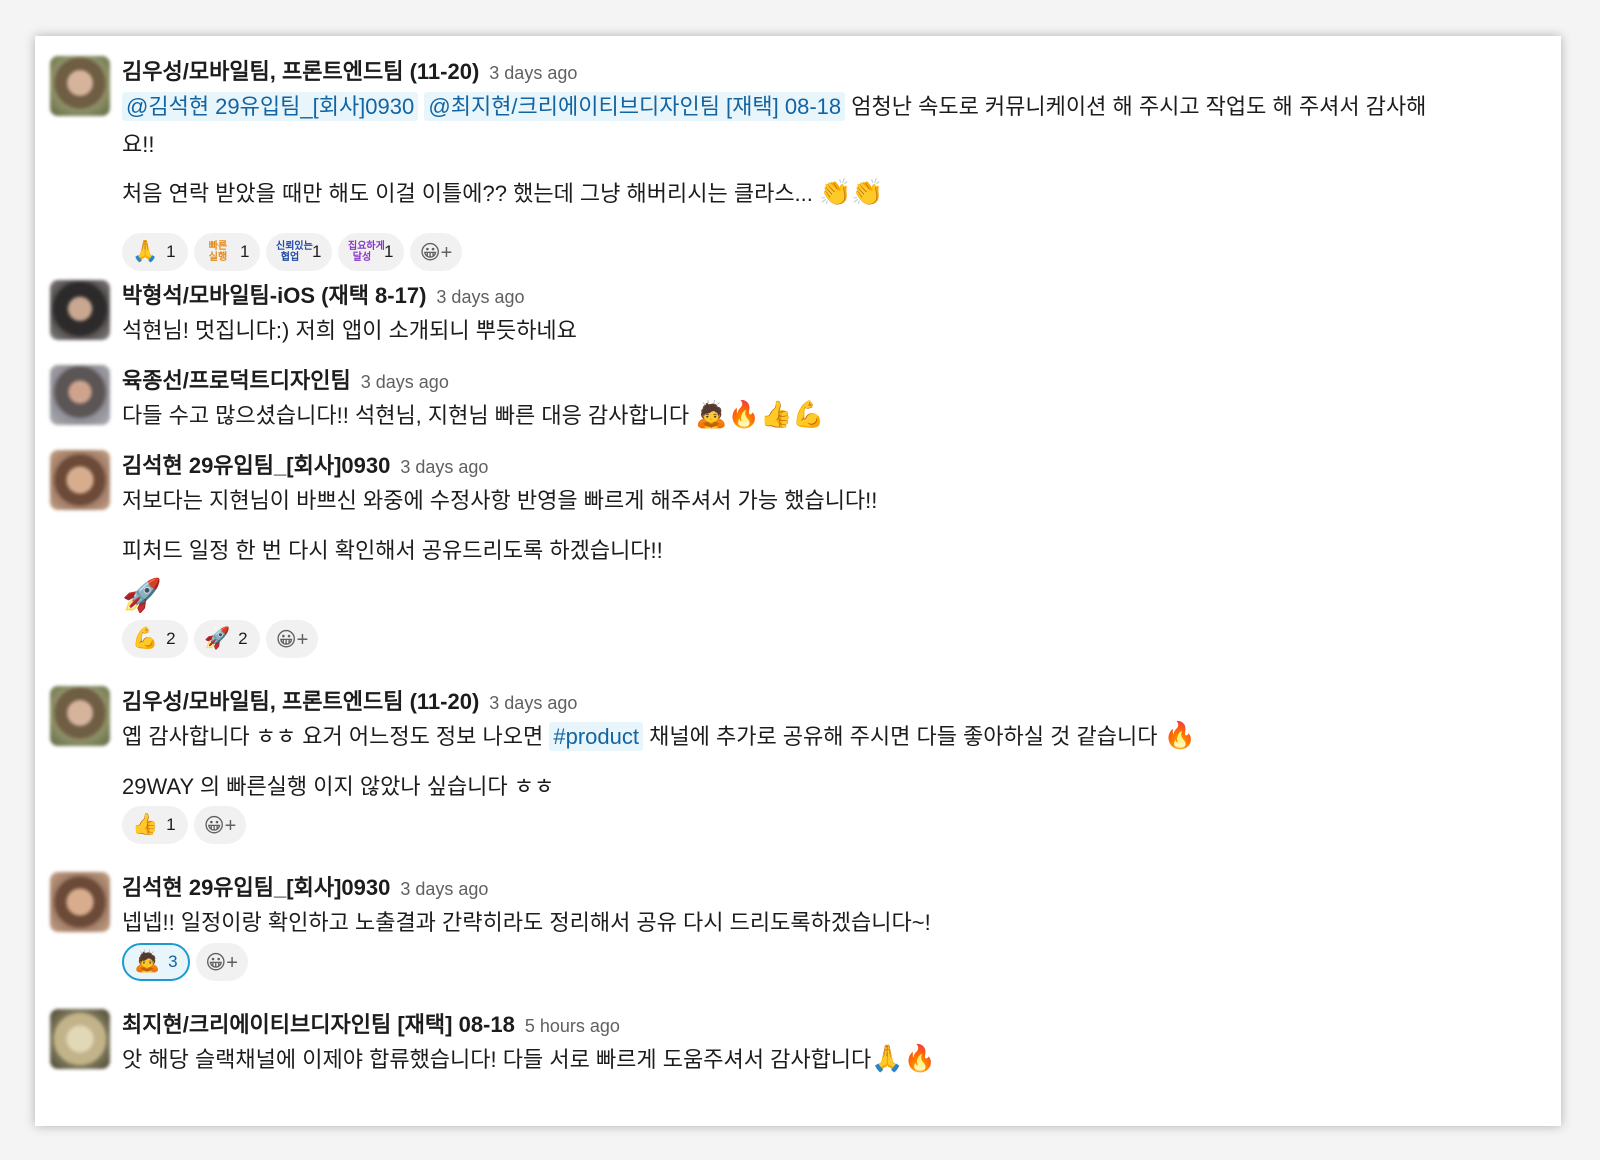 This screenshot has width=1600, height=1160. Describe the element at coordinates (1179, 735) in the screenshot. I see `fire-emoji-icon: 🔥` at that location.